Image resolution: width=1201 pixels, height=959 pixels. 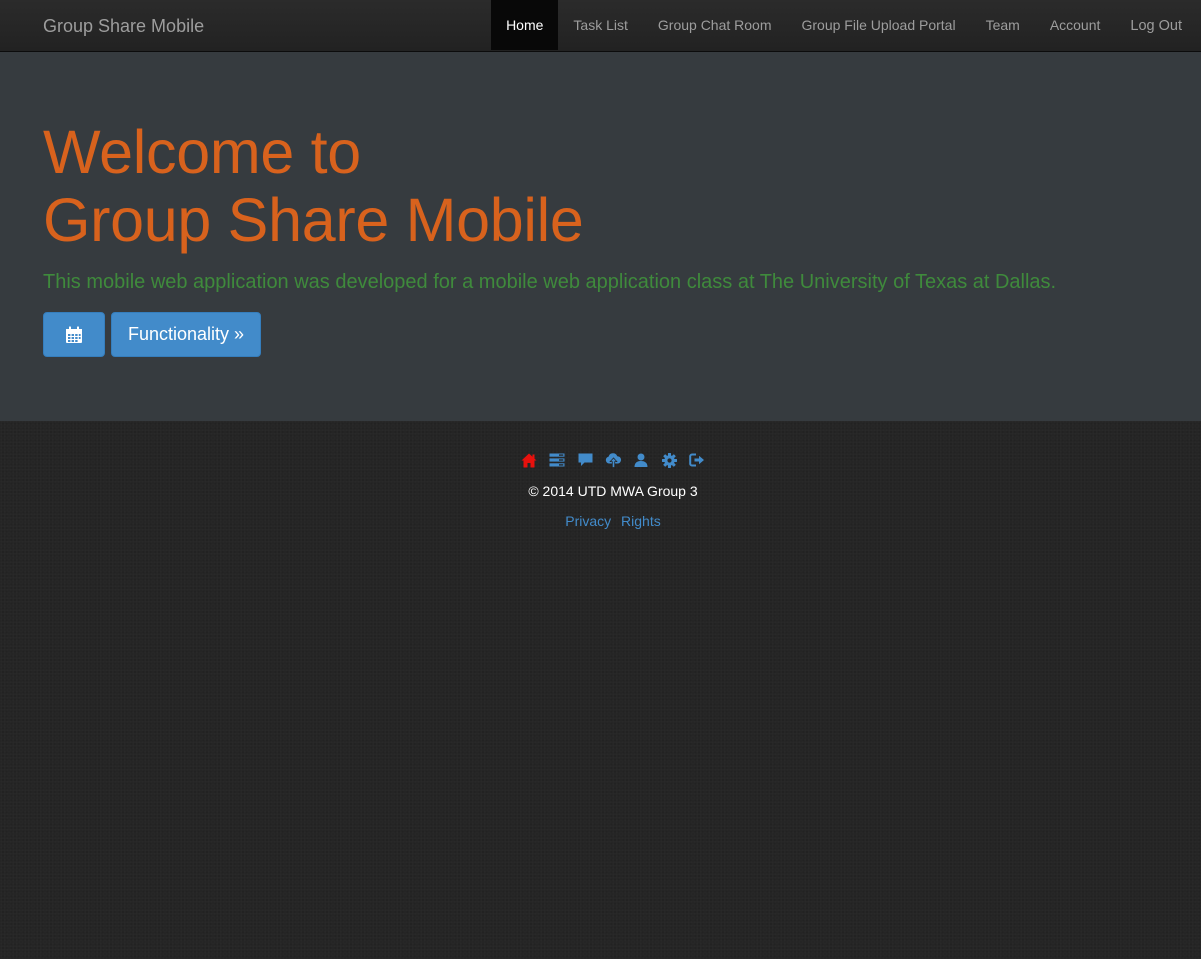 I want to click on nav-item-file-upload: Group File Upload Portal, so click(x=879, y=25).